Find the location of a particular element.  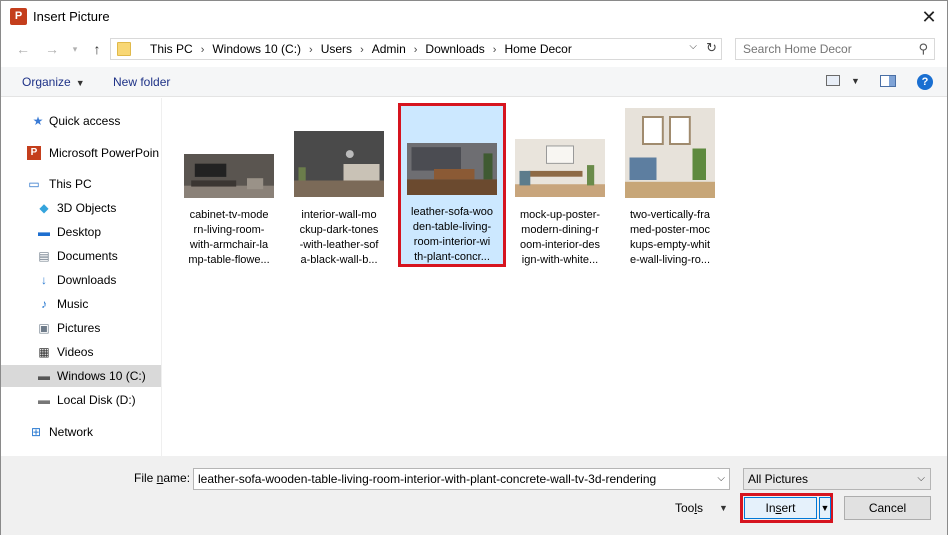

organize-button: Organize ▼ is located at coordinates (53, 82).